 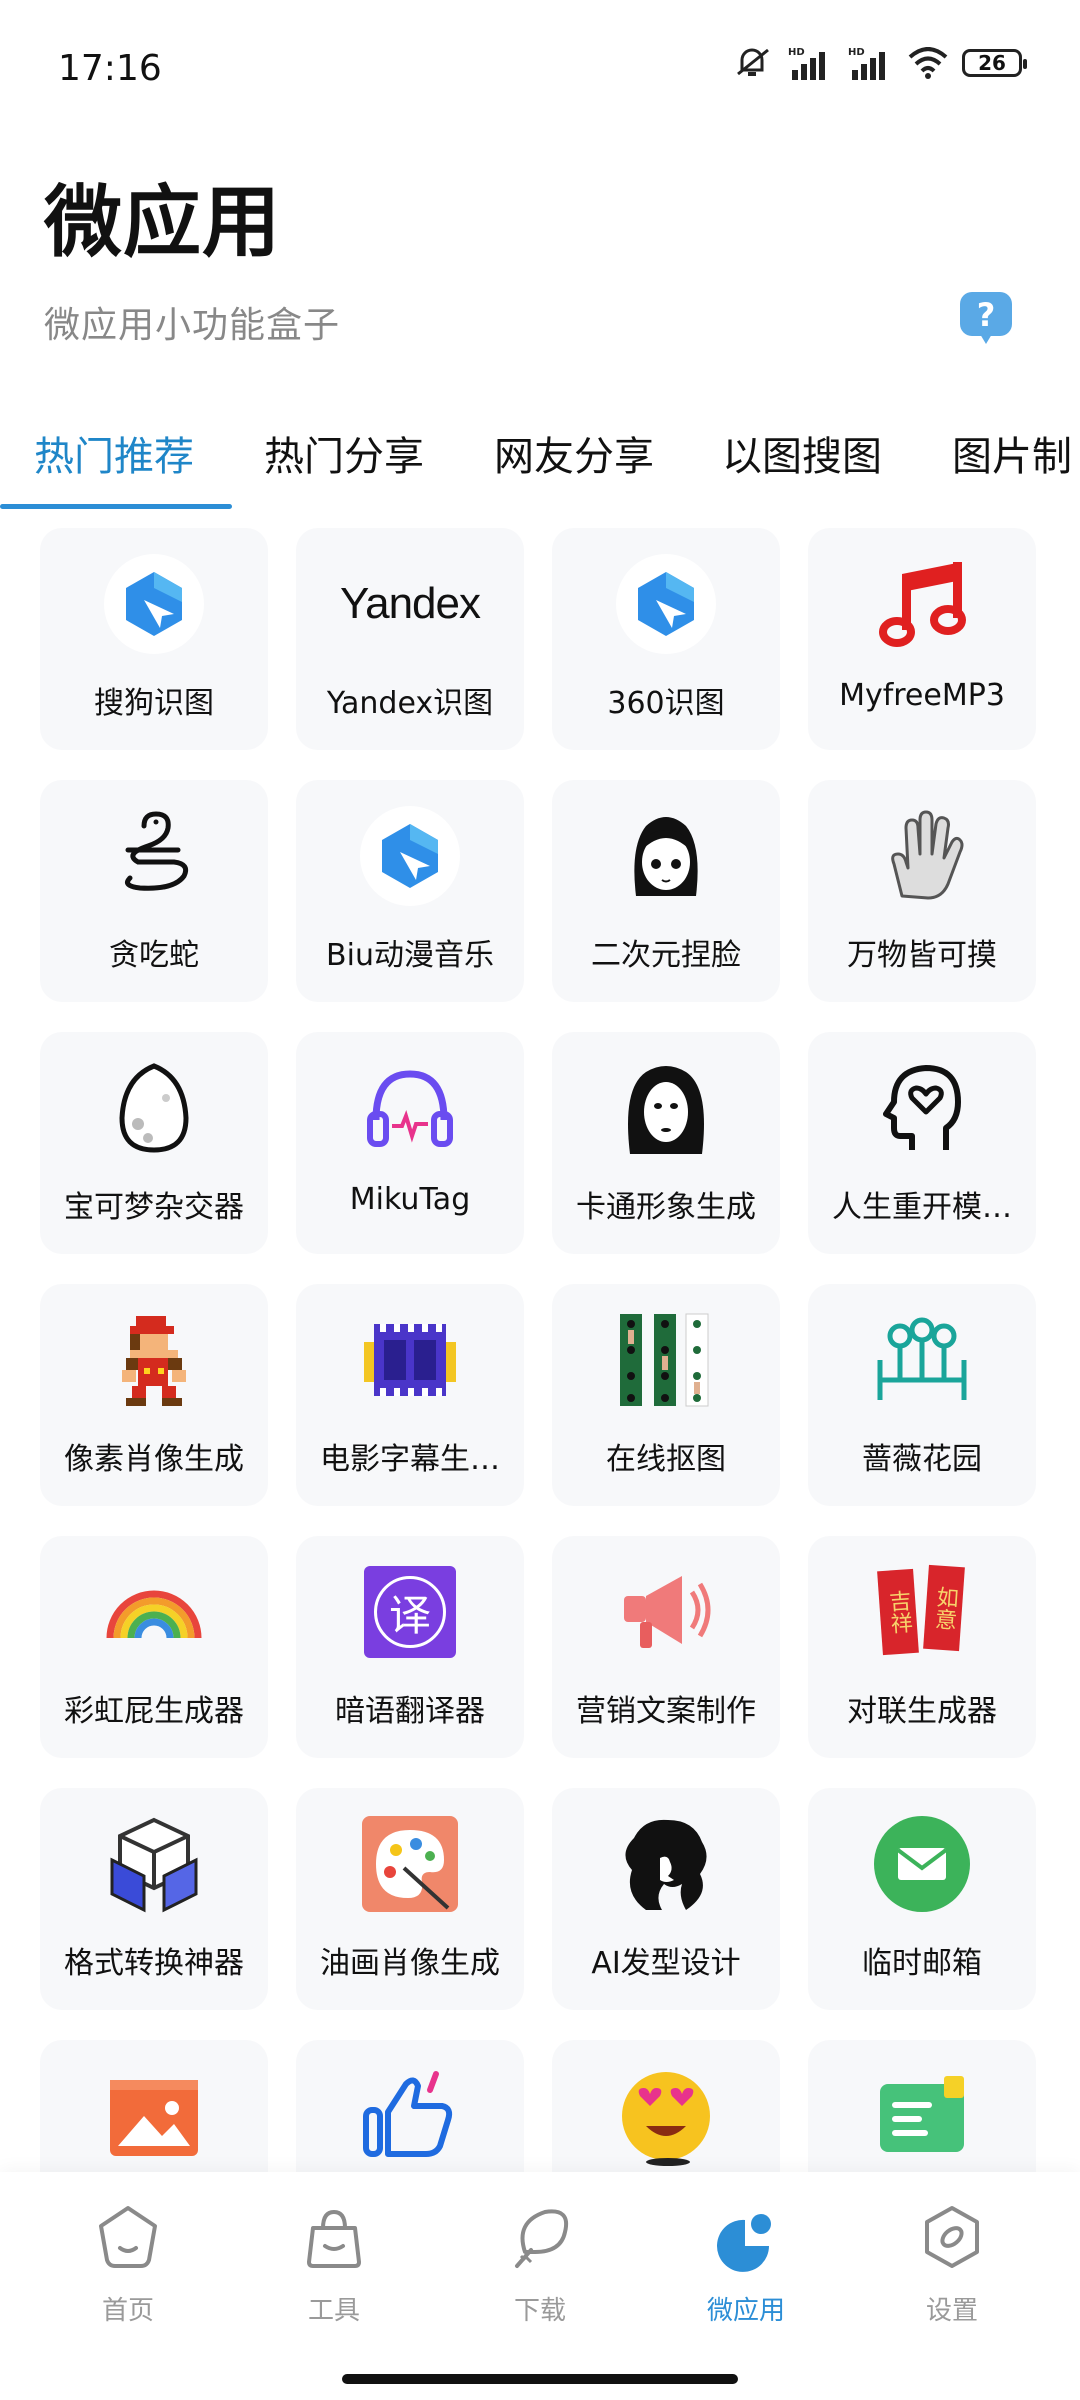 I want to click on app-label: 暗语翻译器, so click(x=410, y=1711).